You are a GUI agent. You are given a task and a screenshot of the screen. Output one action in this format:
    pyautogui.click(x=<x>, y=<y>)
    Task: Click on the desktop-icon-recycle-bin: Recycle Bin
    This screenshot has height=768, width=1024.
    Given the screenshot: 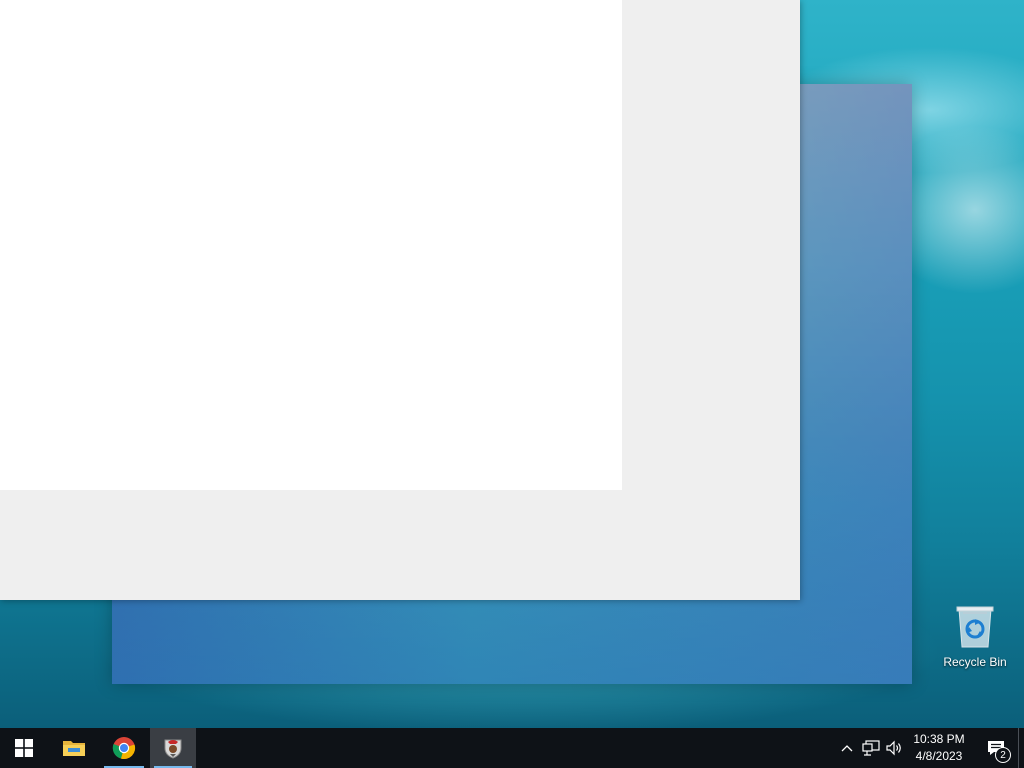 What is the action you would take?
    pyautogui.click(x=975, y=636)
    